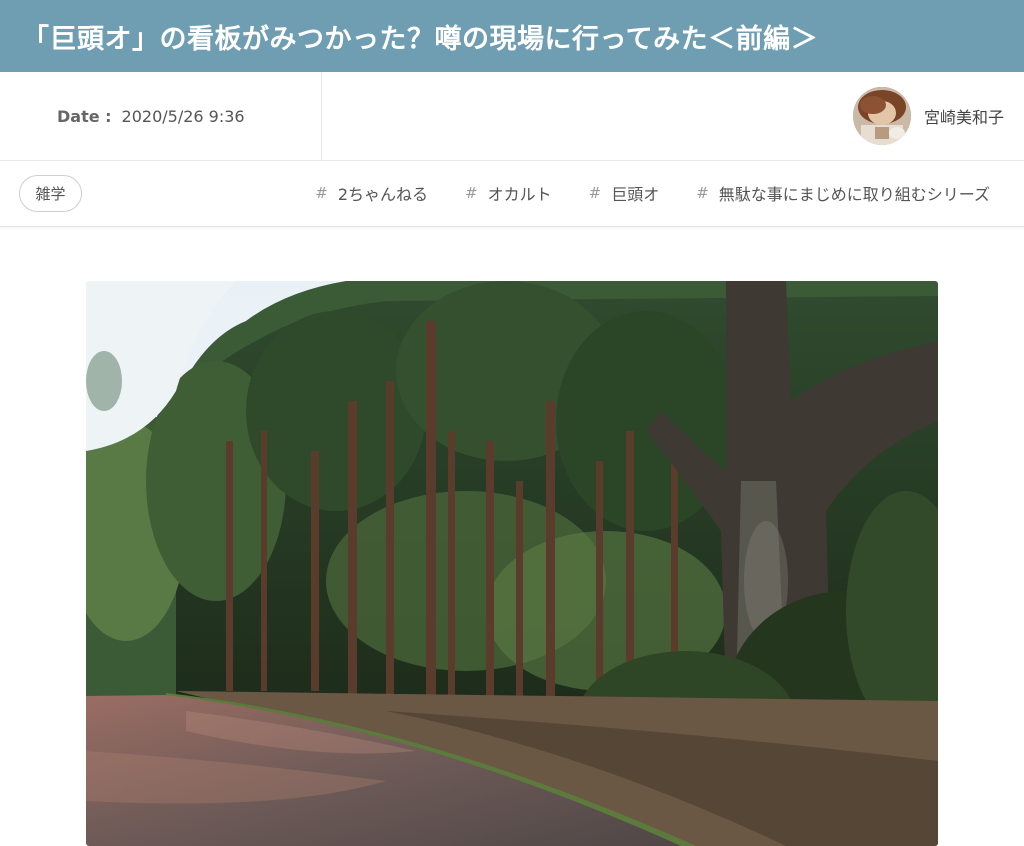 The width and height of the screenshot is (1024, 846). I want to click on date-value: 2020/5/26 9:36, so click(183, 116).